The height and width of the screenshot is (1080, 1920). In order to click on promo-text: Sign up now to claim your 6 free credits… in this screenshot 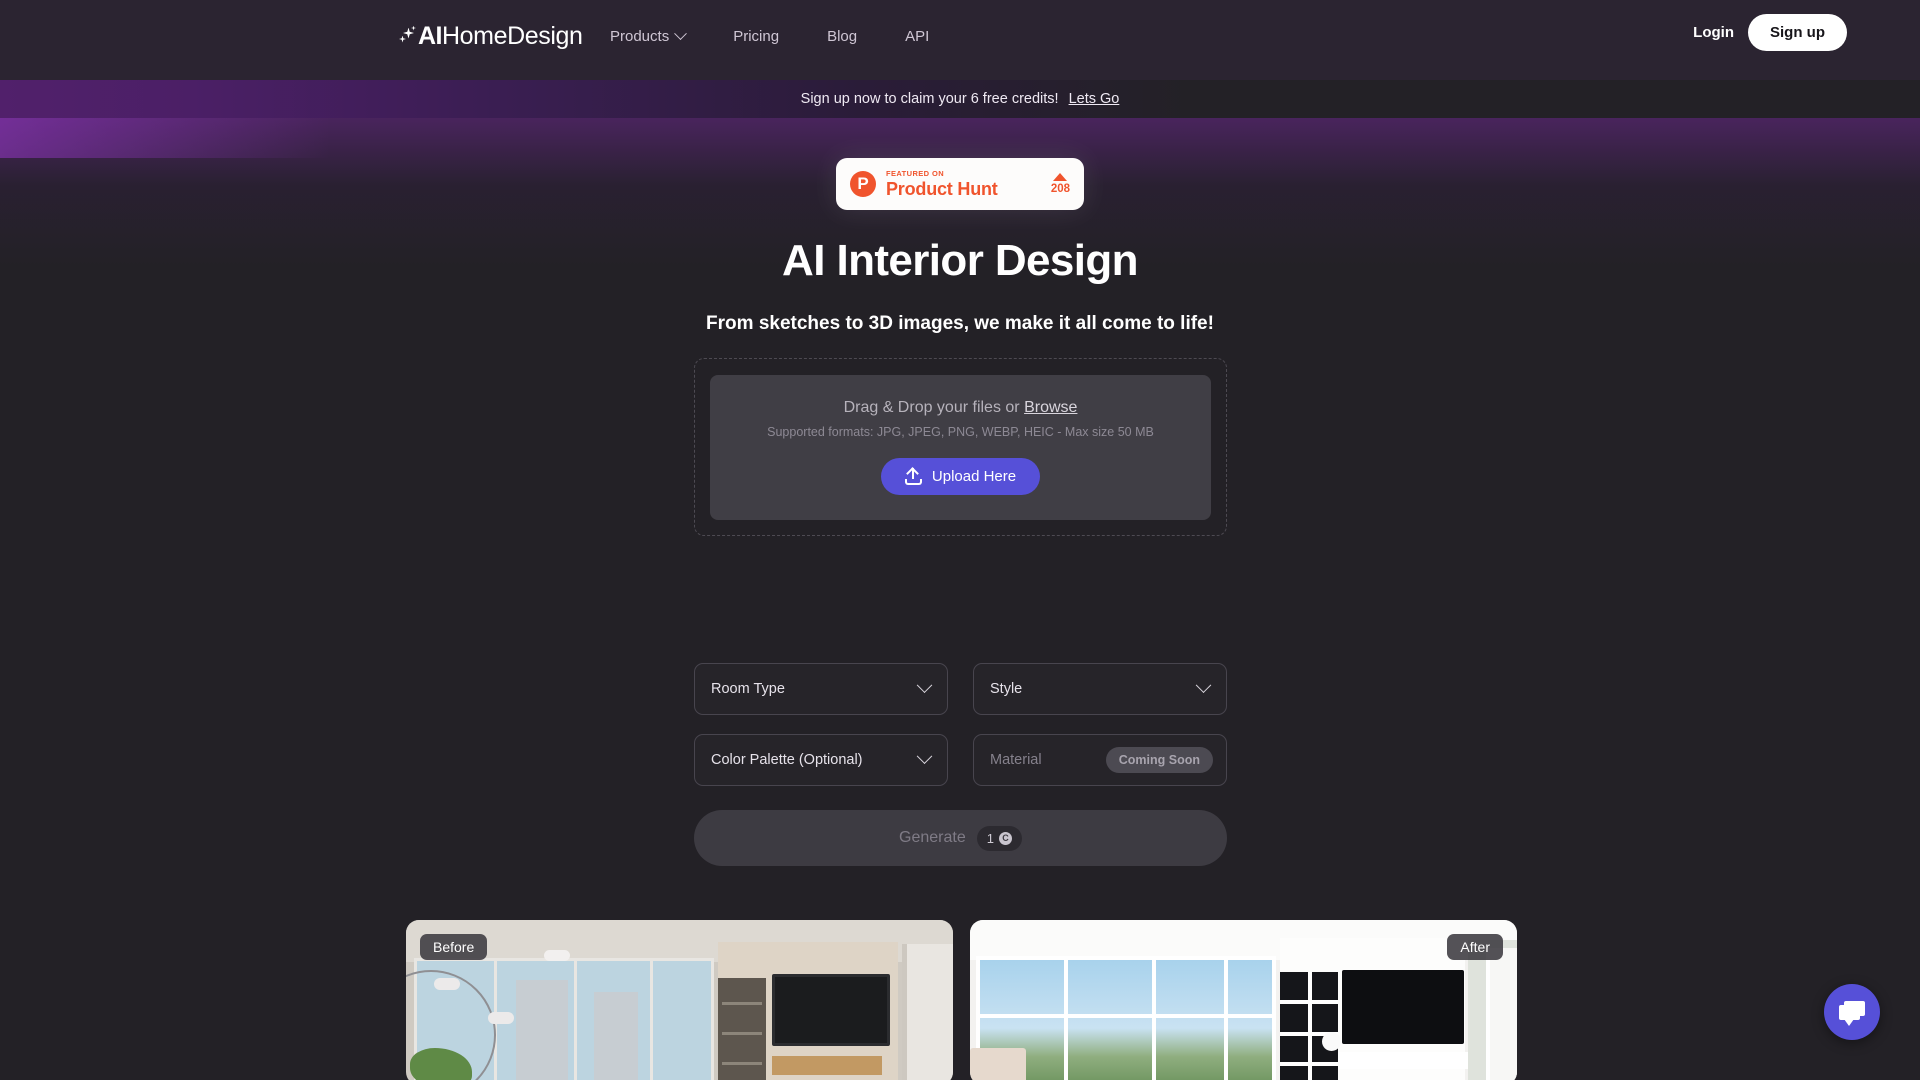, I will do `click(929, 99)`.